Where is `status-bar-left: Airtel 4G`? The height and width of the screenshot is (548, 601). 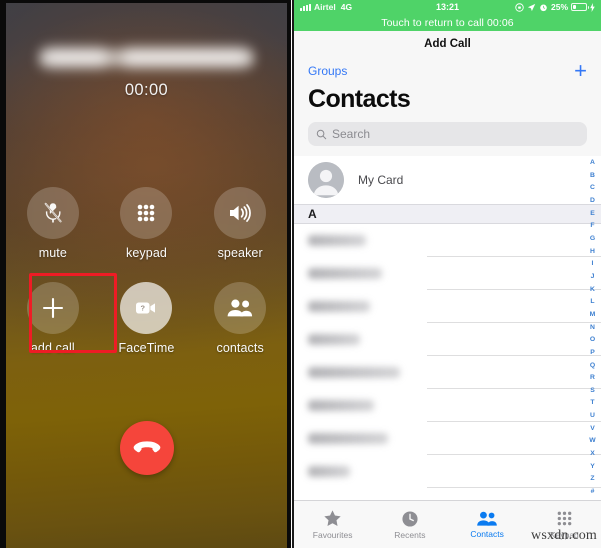 status-bar-left: Airtel 4G is located at coordinates (326, 7).